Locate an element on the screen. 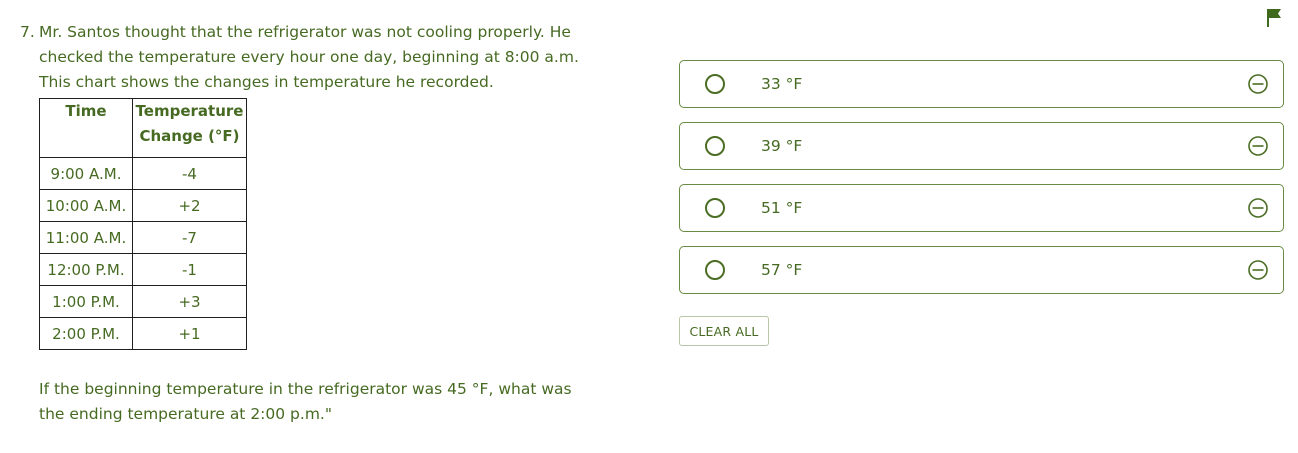 The height and width of the screenshot is (453, 1298). table-row: 12:00 P.M. -1 is located at coordinates (143, 269).